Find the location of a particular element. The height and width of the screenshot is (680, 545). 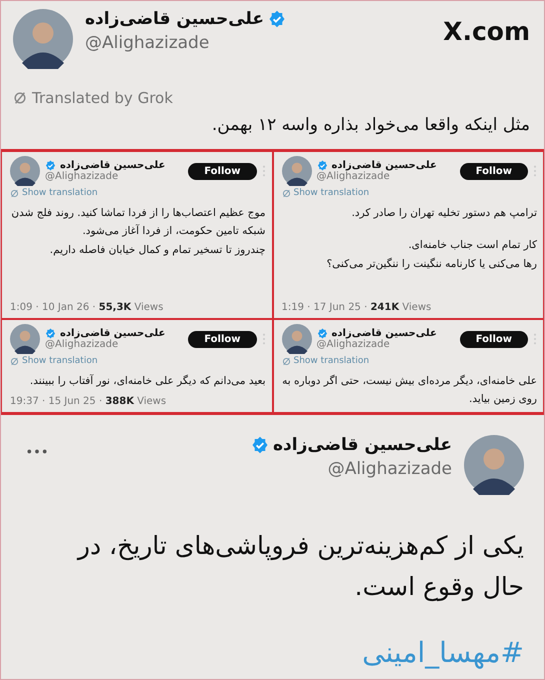

post-text: ترامپ هم دستور تخلیه تهران را صادر کرد. is located at coordinates (443, 213).